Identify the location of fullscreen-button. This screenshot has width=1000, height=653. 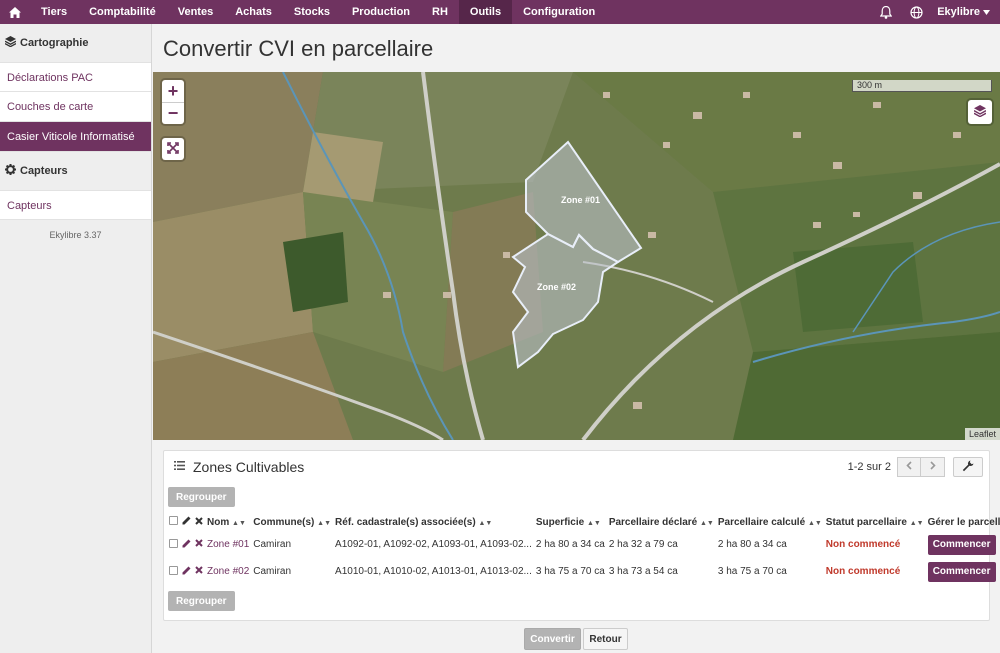
(173, 149).